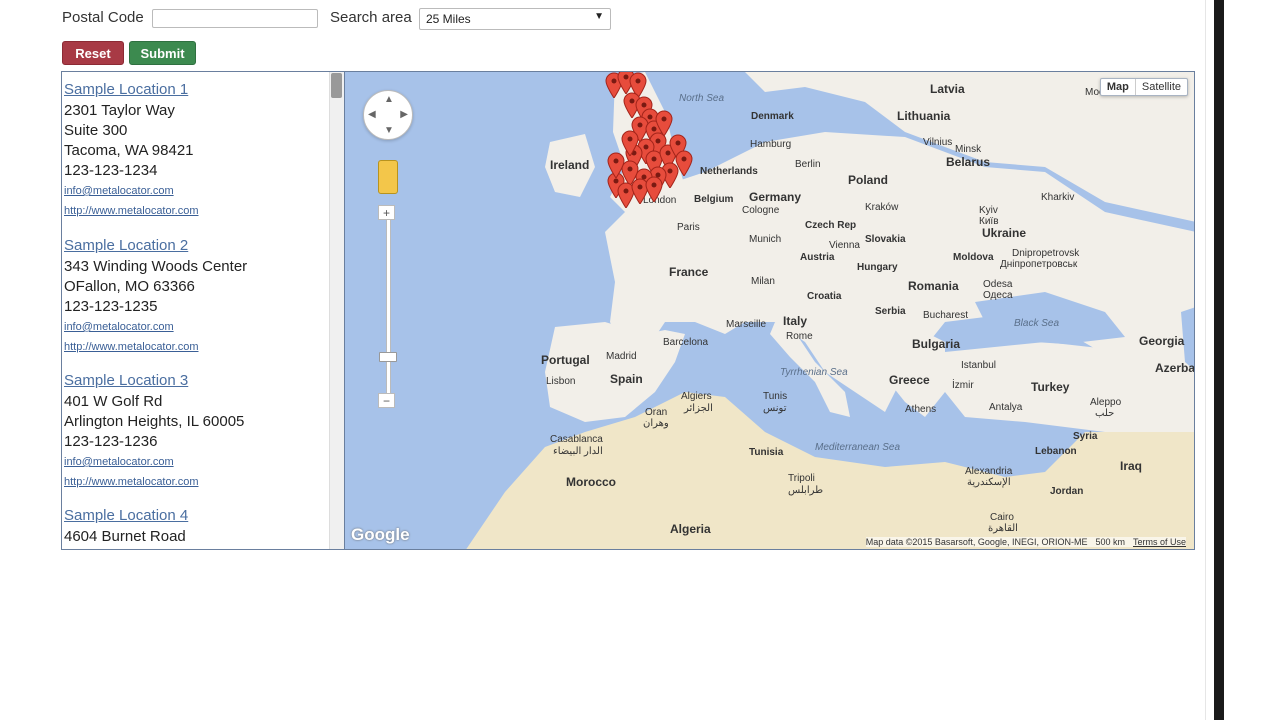 This screenshot has width=1280, height=720. I want to click on map-label-tunis-local: تونس, so click(775, 408).